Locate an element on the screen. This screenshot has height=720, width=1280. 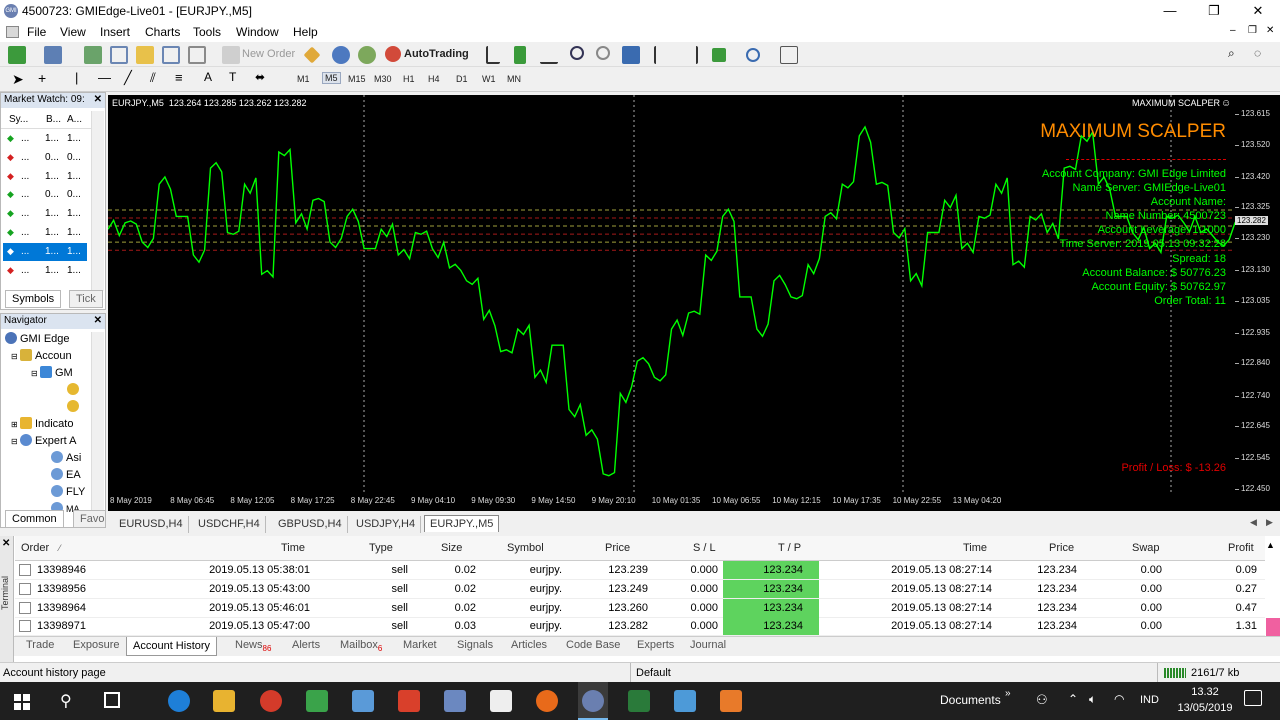
autotrading-icon is located at coordinates (393, 54).